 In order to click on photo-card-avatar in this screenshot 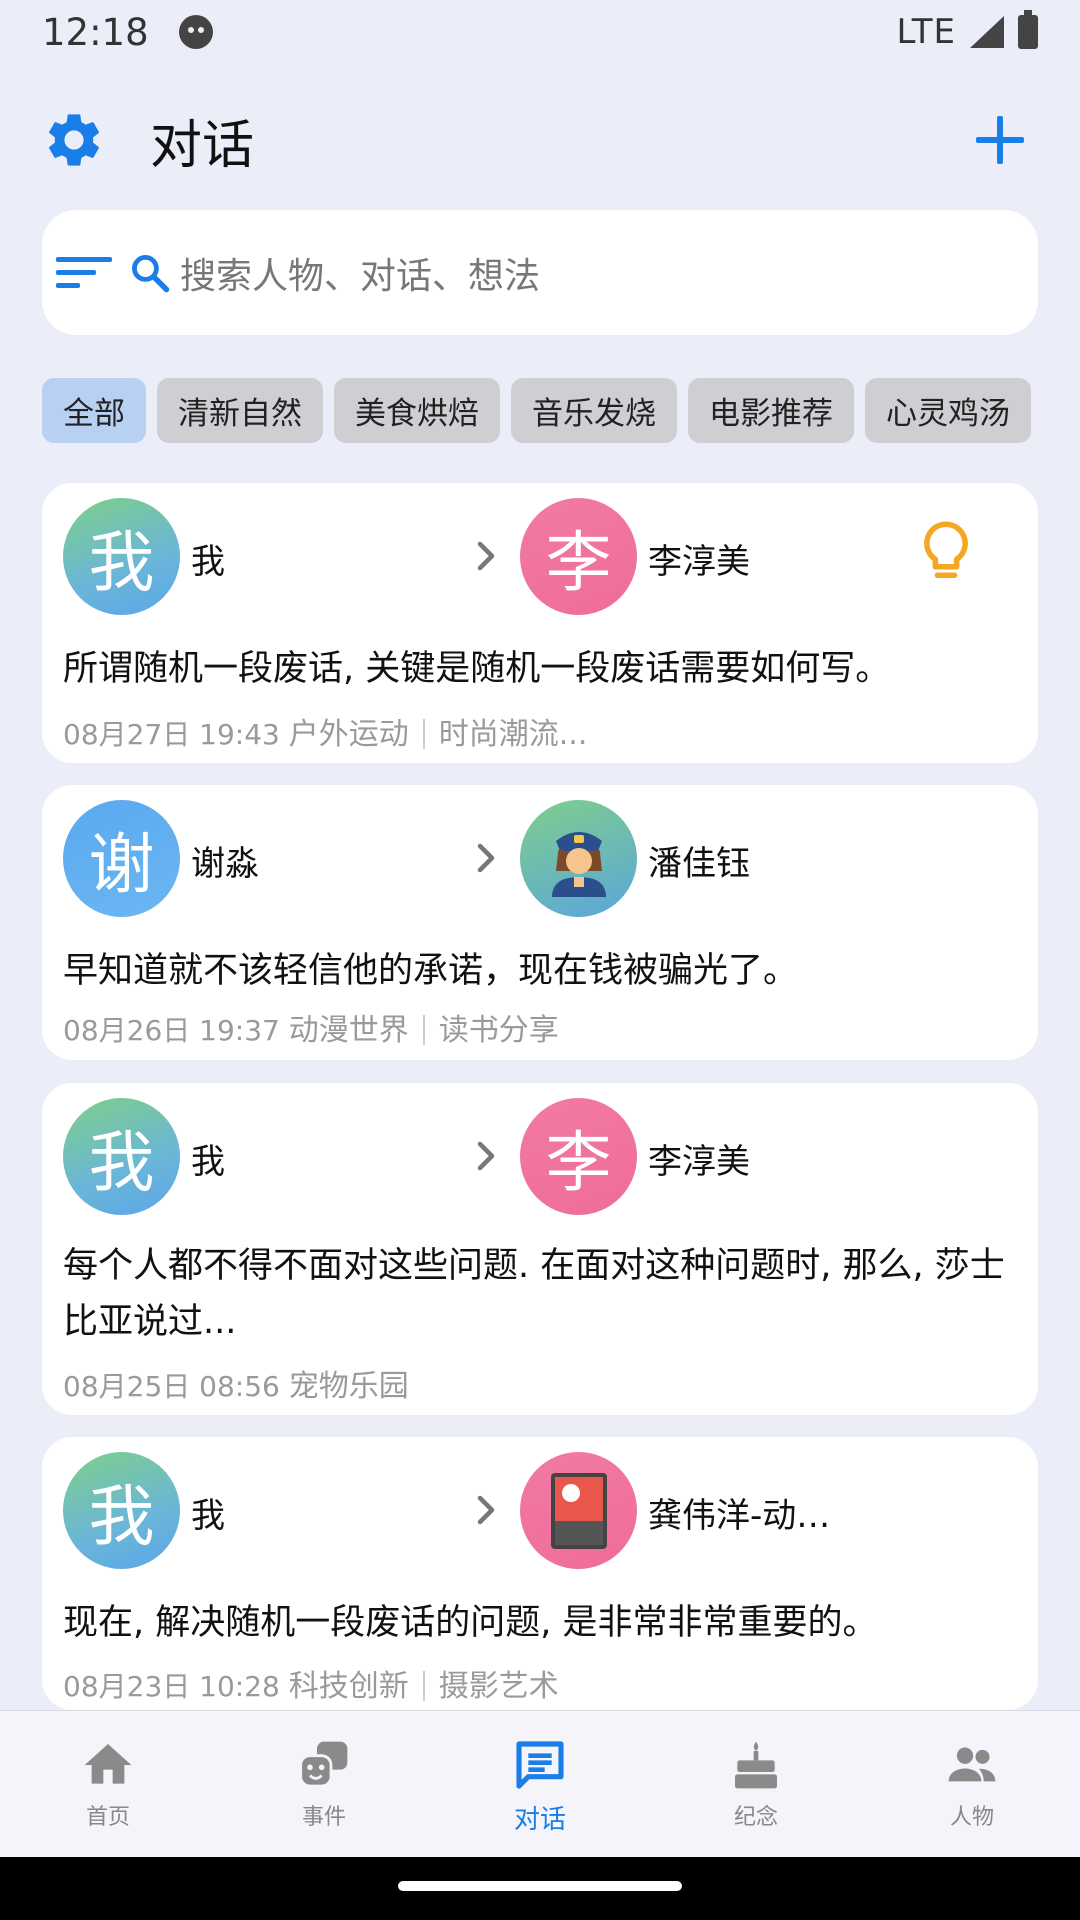, I will do `click(578, 1510)`.